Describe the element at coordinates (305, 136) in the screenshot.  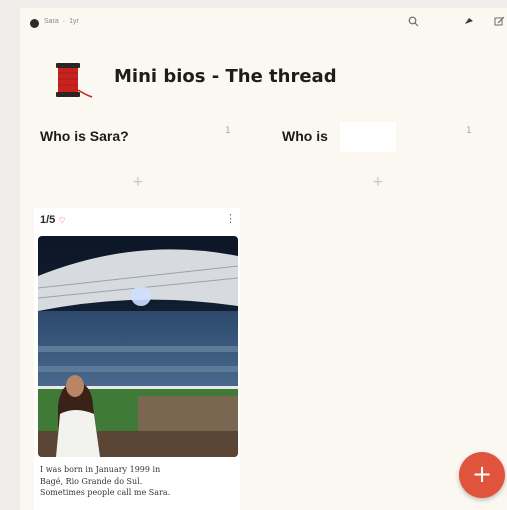
I see `column-title-who-is: Who is` at that location.